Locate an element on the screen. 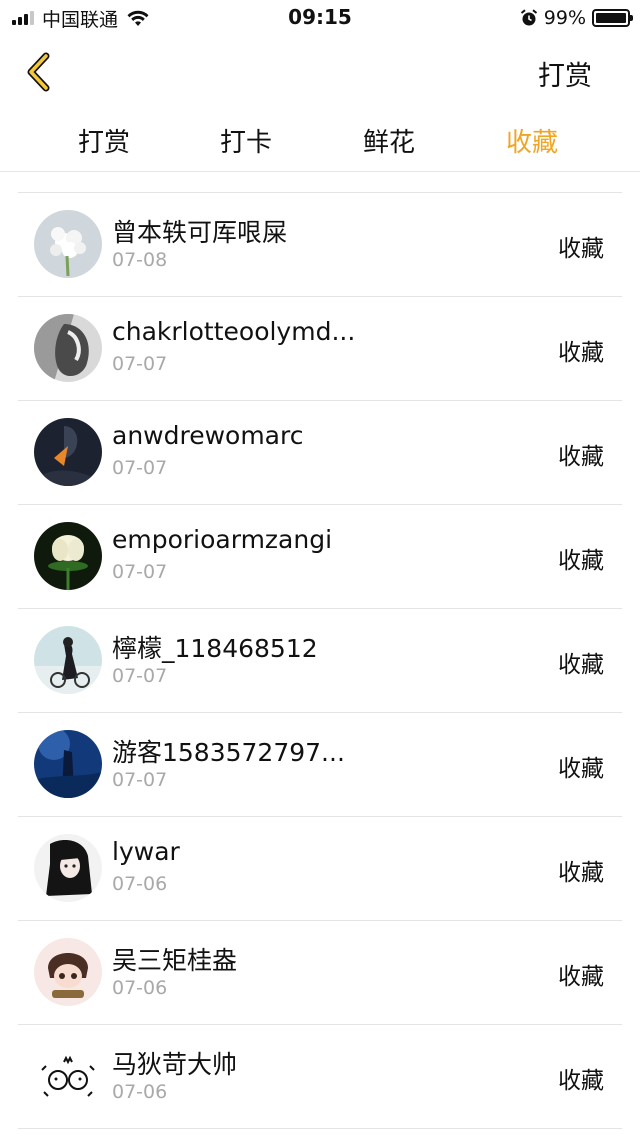  nav-bar: 打赏 is located at coordinates (320, 72).